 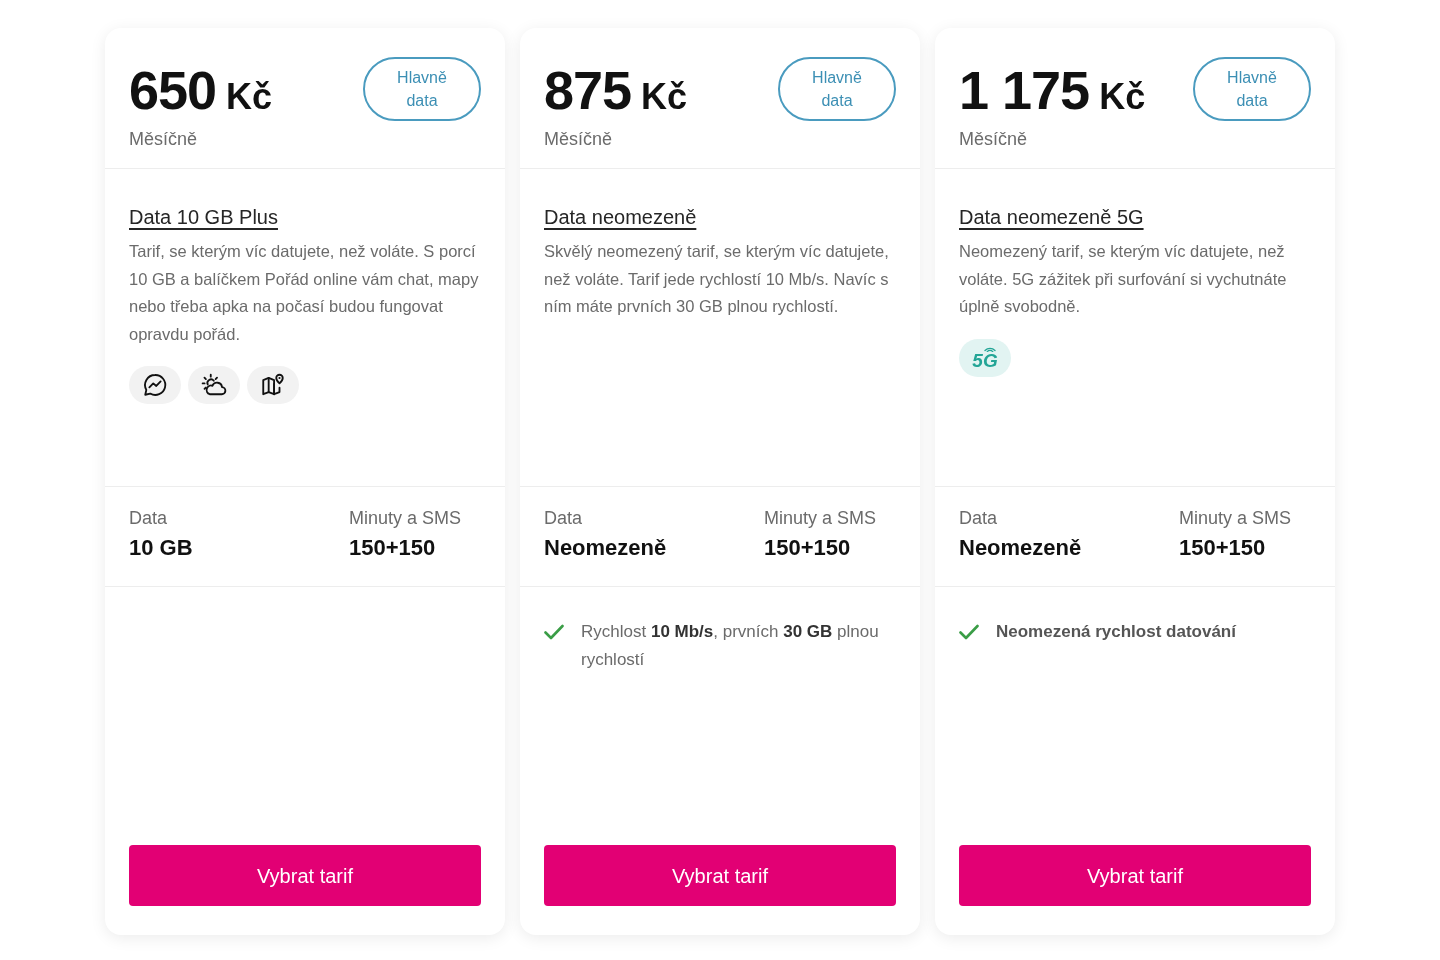 I want to click on price-amount: 1 175, so click(x=1024, y=90).